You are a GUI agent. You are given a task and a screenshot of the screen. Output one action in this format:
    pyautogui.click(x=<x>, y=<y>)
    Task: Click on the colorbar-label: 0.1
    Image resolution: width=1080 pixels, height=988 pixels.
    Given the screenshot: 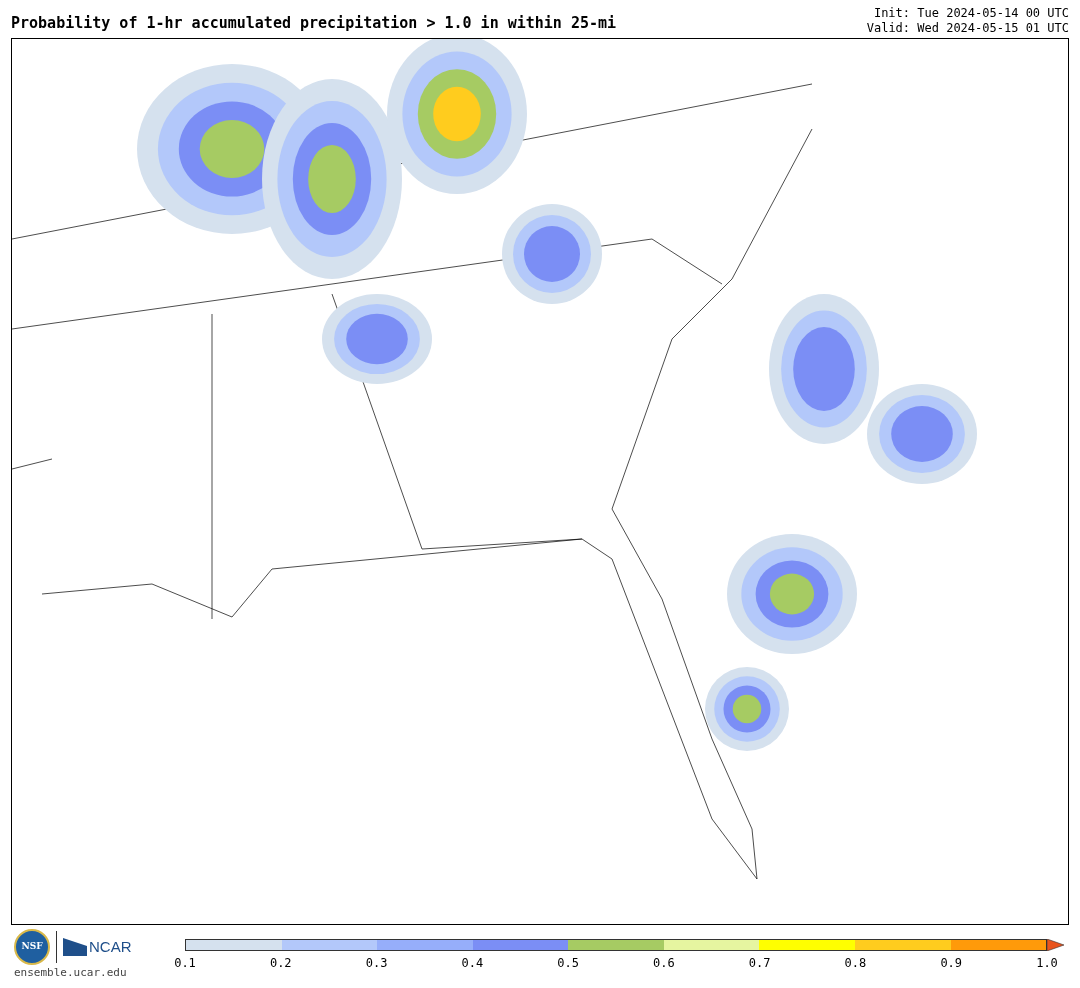 What is the action you would take?
    pyautogui.click(x=185, y=963)
    